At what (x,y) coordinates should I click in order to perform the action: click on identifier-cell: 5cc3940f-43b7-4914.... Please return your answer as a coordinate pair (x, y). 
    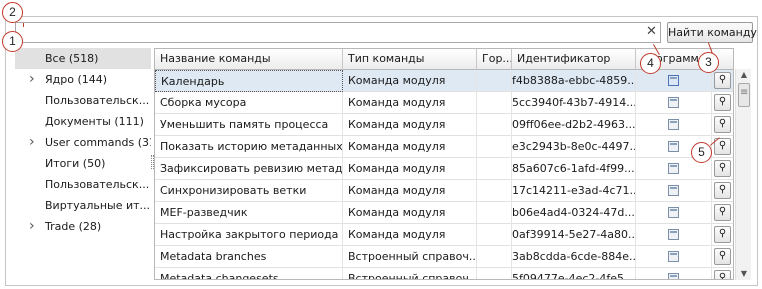
    Looking at the image, I should click on (574, 103).